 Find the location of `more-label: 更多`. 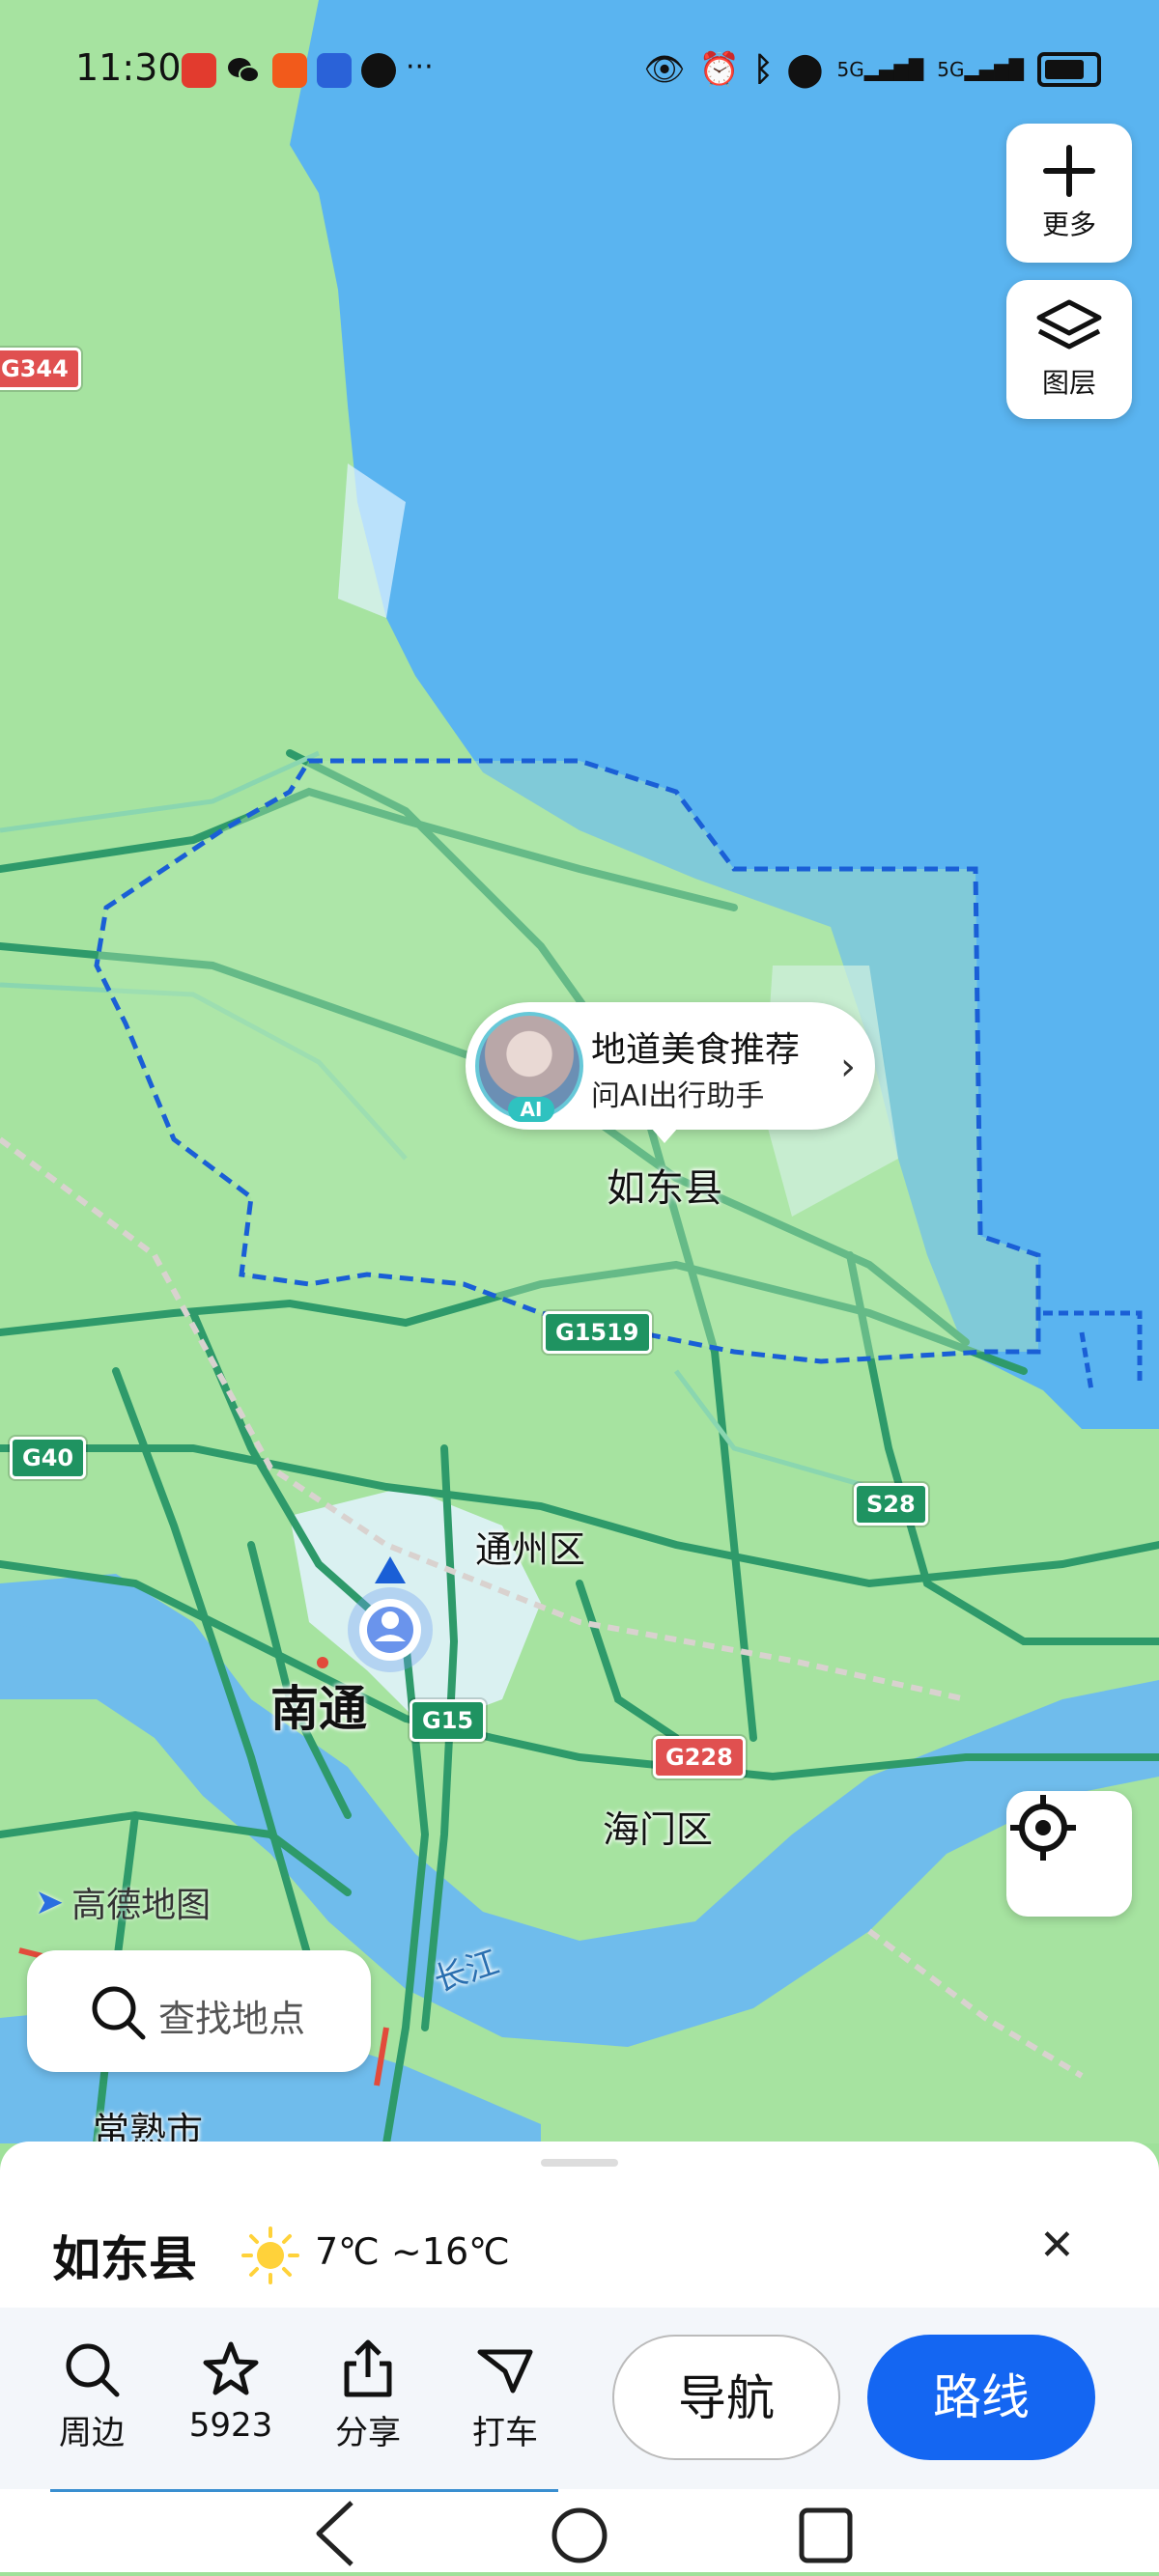

more-label: 更多 is located at coordinates (1068, 225).